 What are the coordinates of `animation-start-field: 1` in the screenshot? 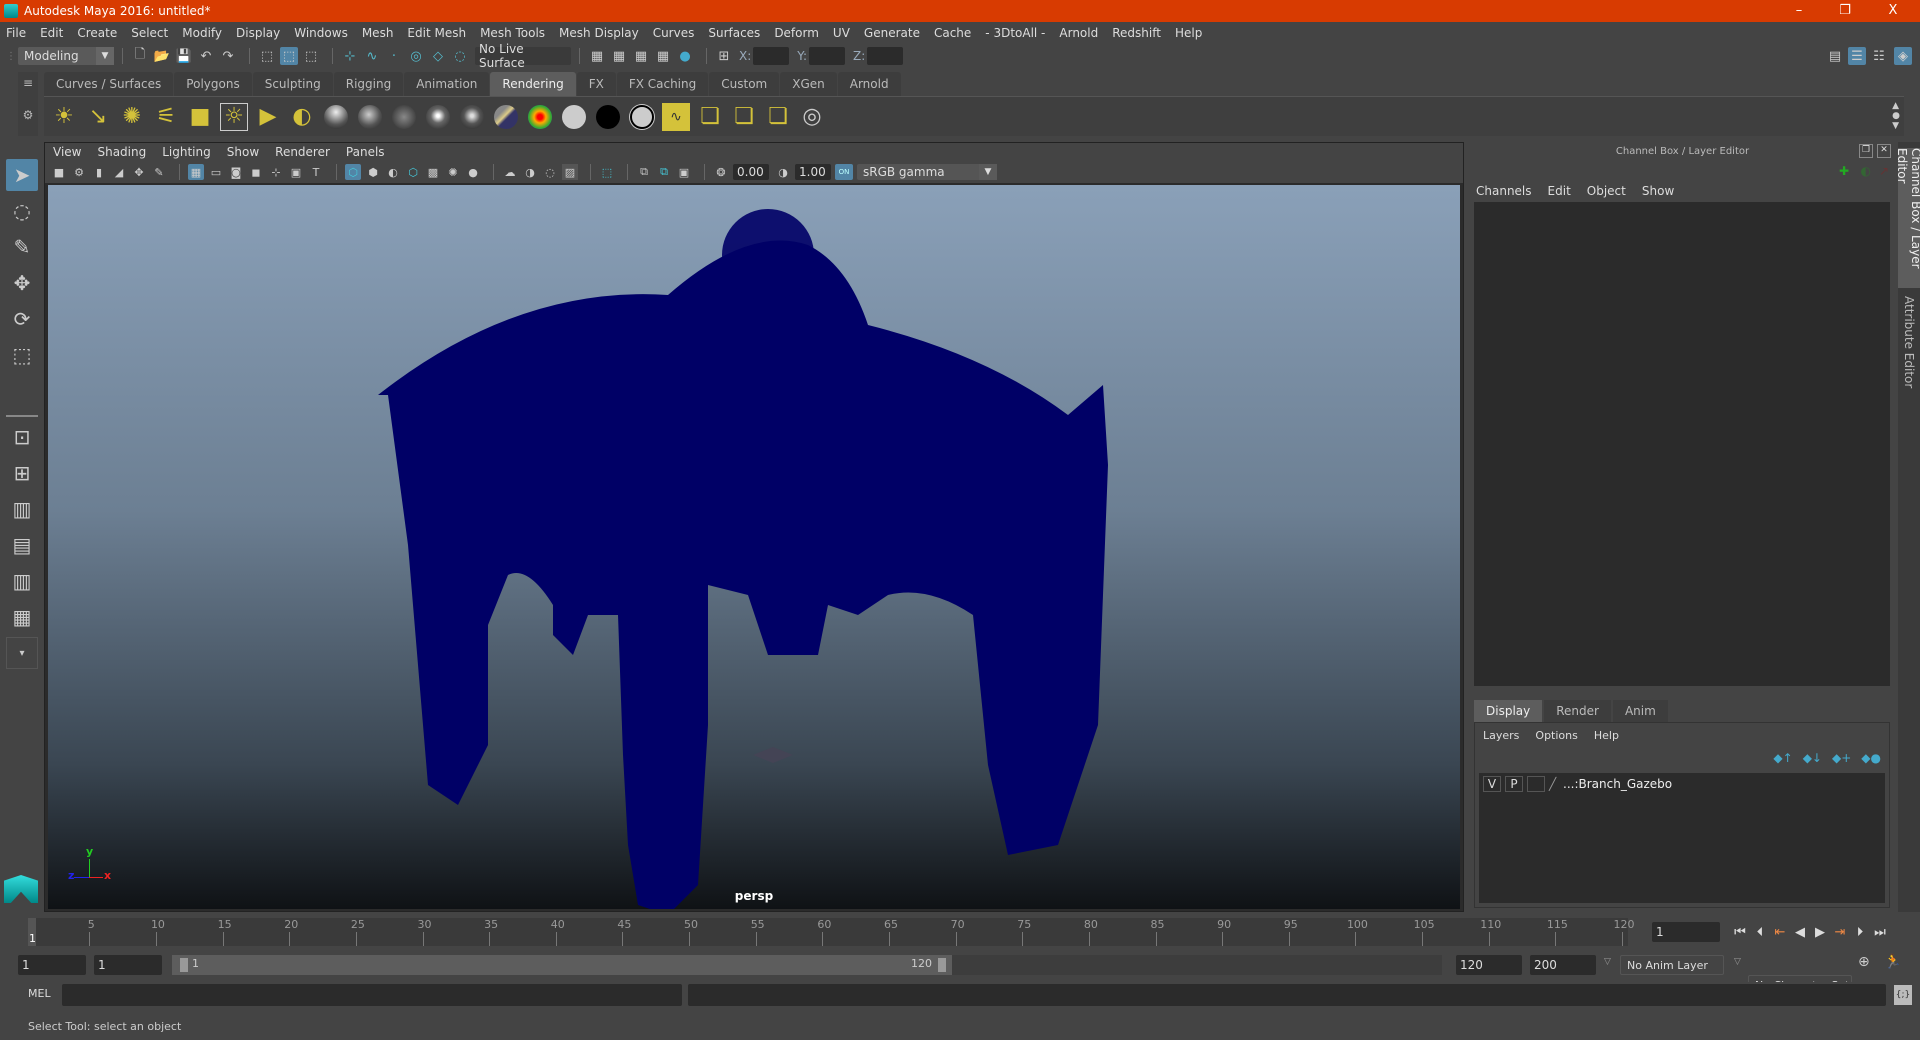 It's located at (52, 965).